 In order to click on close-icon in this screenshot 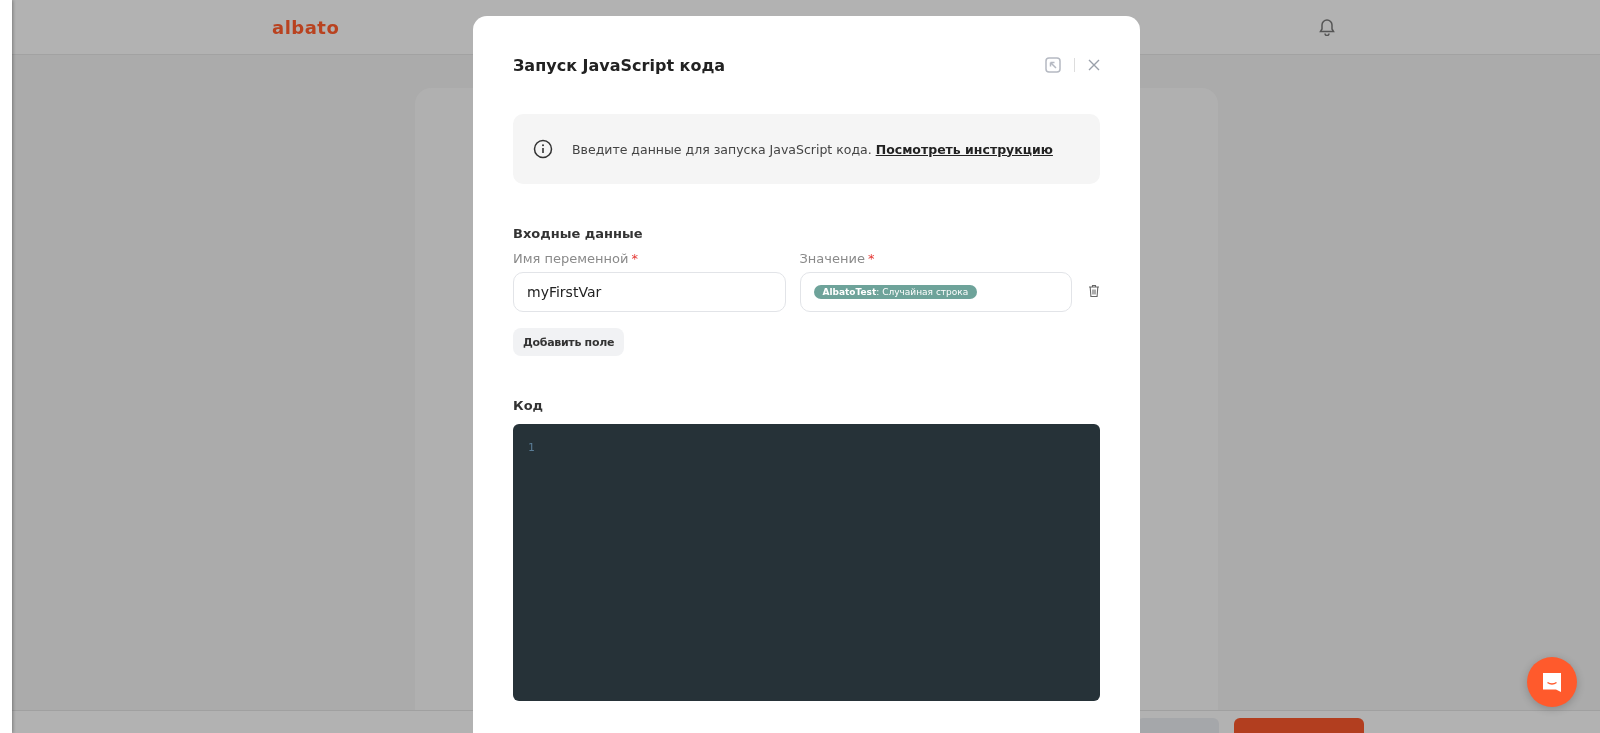, I will do `click(1094, 65)`.